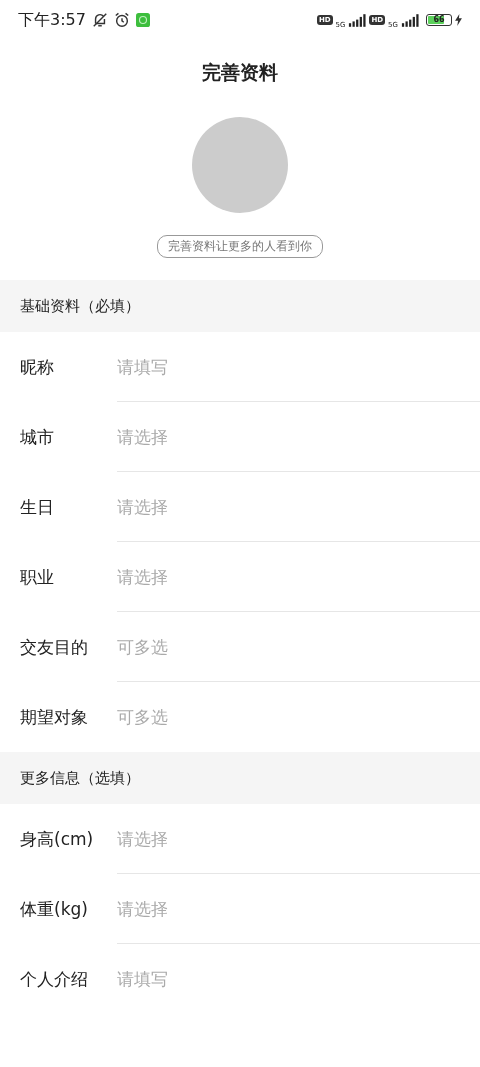 The image size is (480, 1067). Describe the element at coordinates (458, 20) in the screenshot. I see `charging-icon` at that location.